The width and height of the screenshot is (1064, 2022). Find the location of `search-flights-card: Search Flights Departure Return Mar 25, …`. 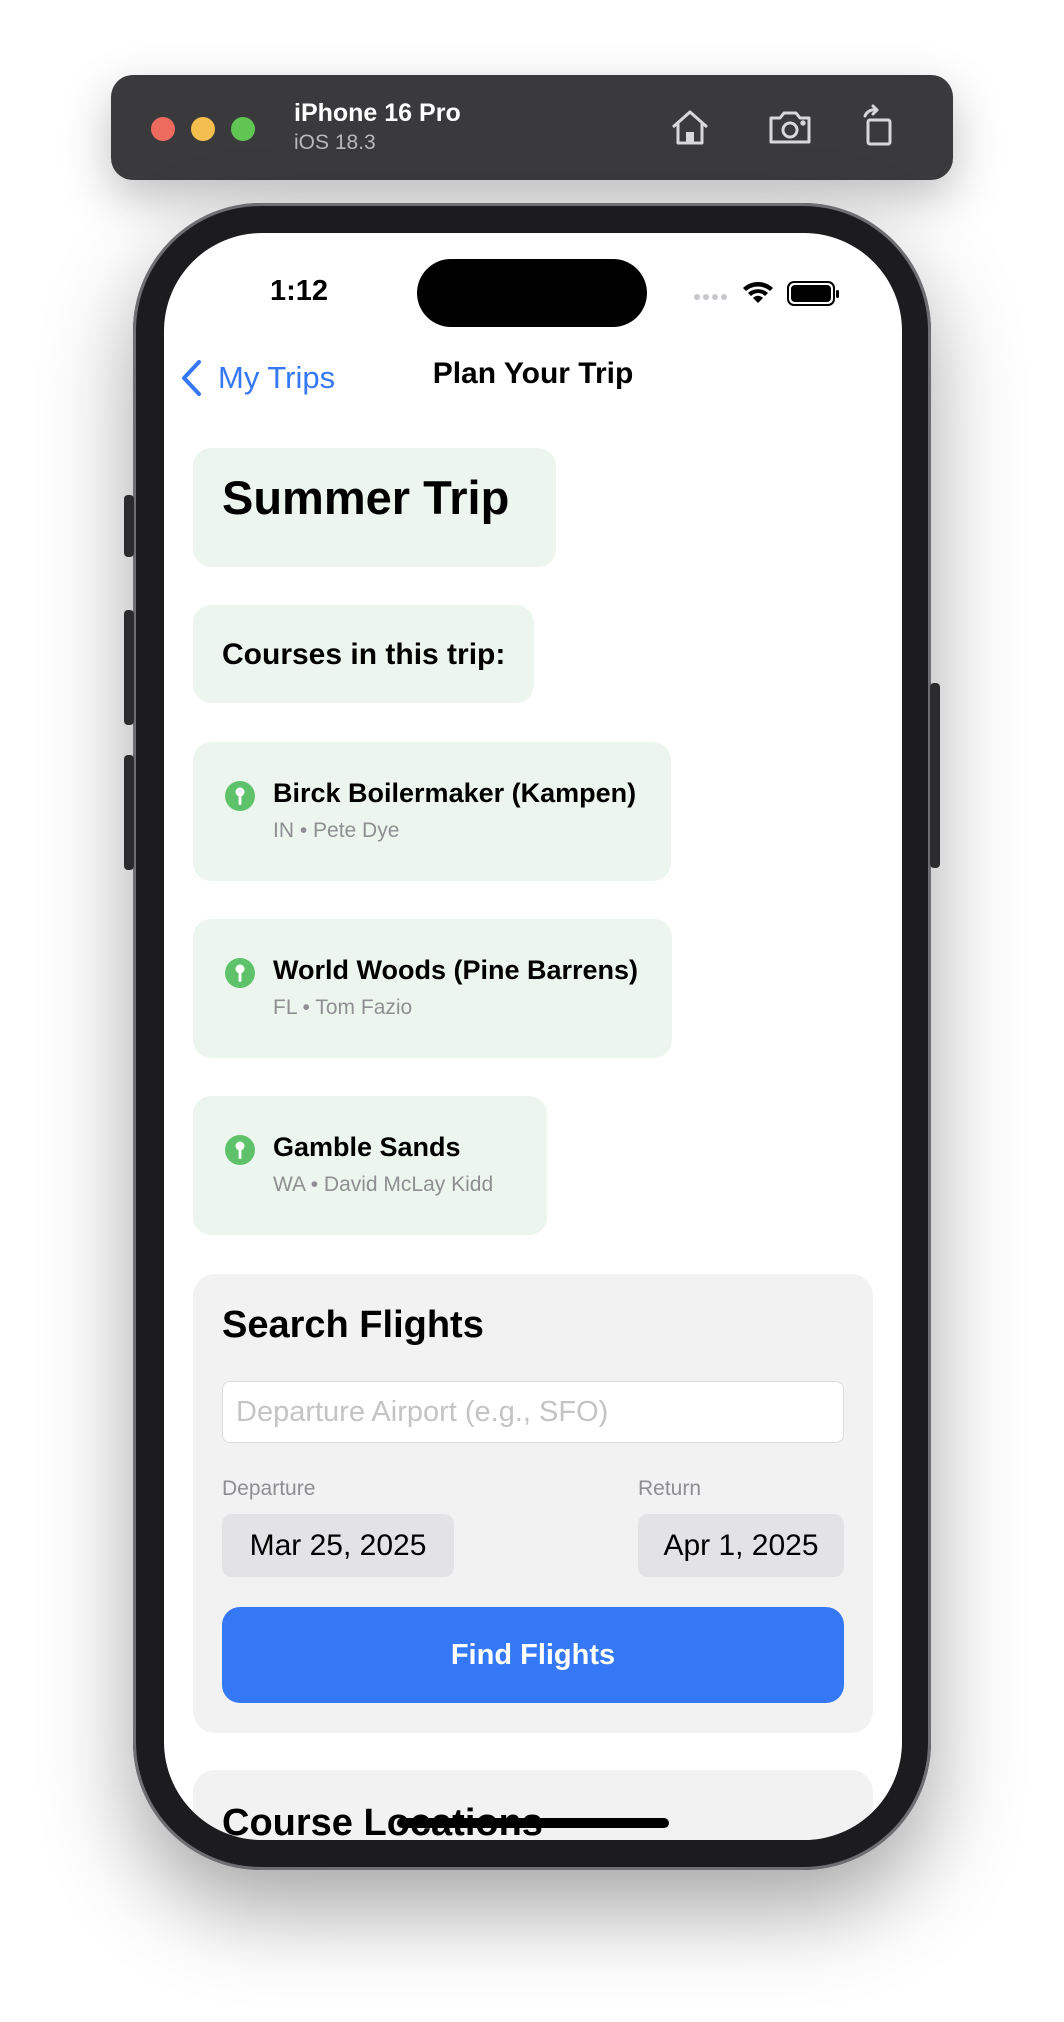

search-flights-card: Search Flights Departure Return Mar 25, … is located at coordinates (533, 1503).